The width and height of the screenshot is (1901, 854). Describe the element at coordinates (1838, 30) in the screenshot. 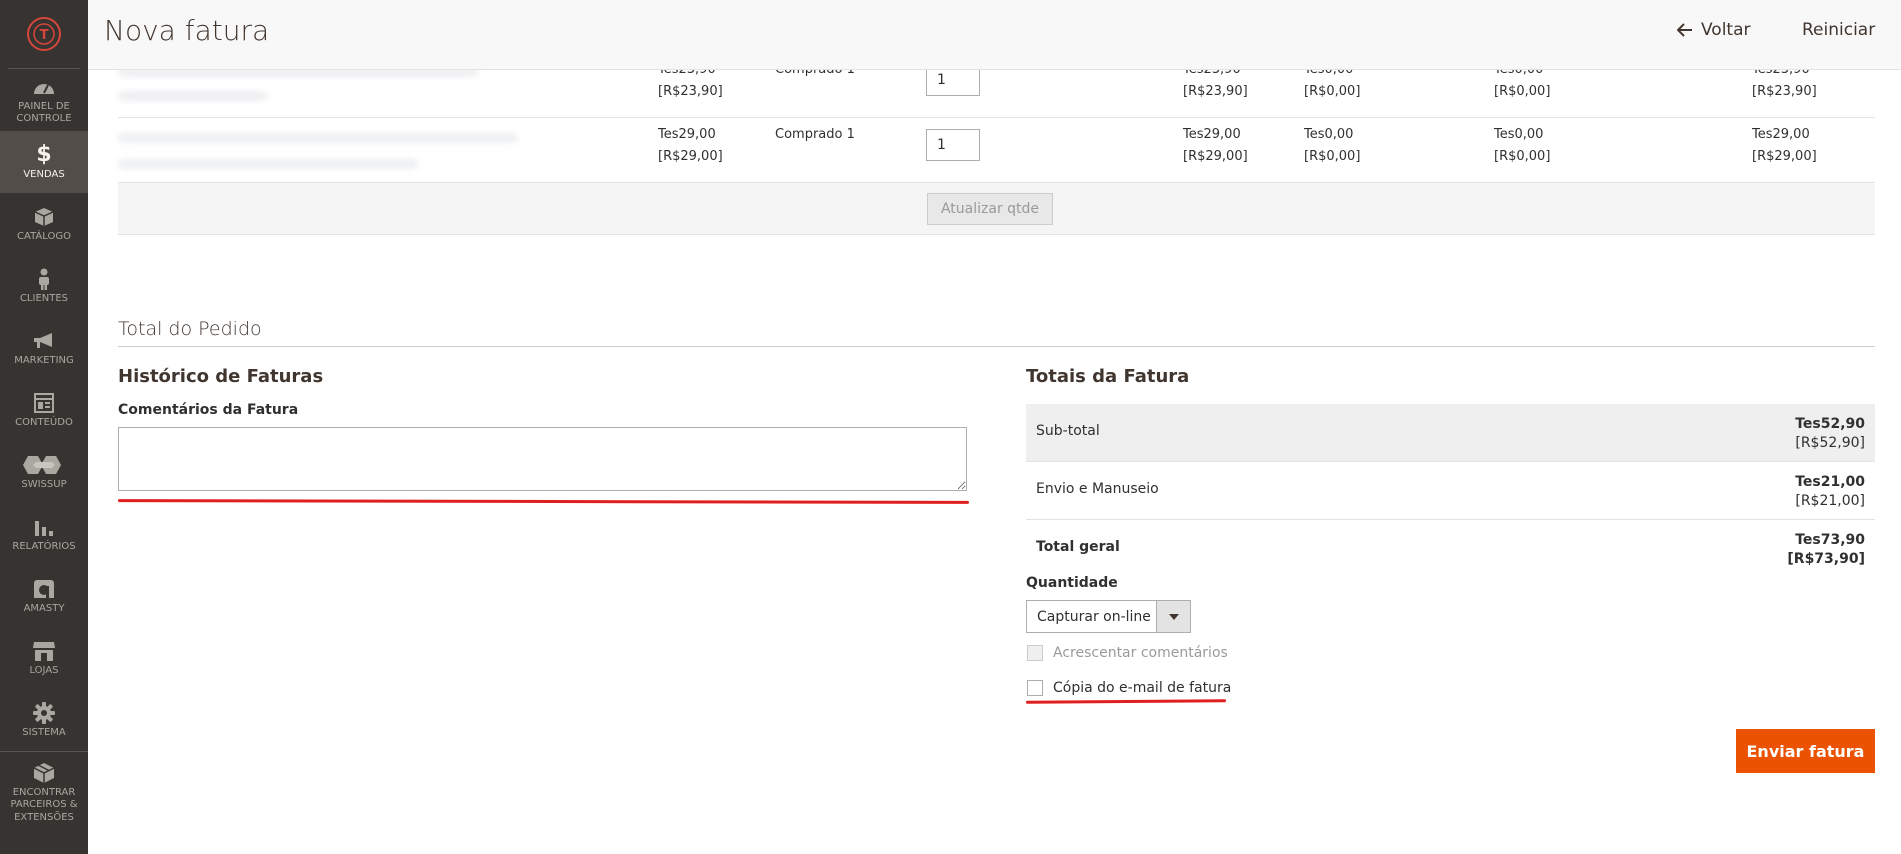

I see `reset-button: Reiniciar` at that location.